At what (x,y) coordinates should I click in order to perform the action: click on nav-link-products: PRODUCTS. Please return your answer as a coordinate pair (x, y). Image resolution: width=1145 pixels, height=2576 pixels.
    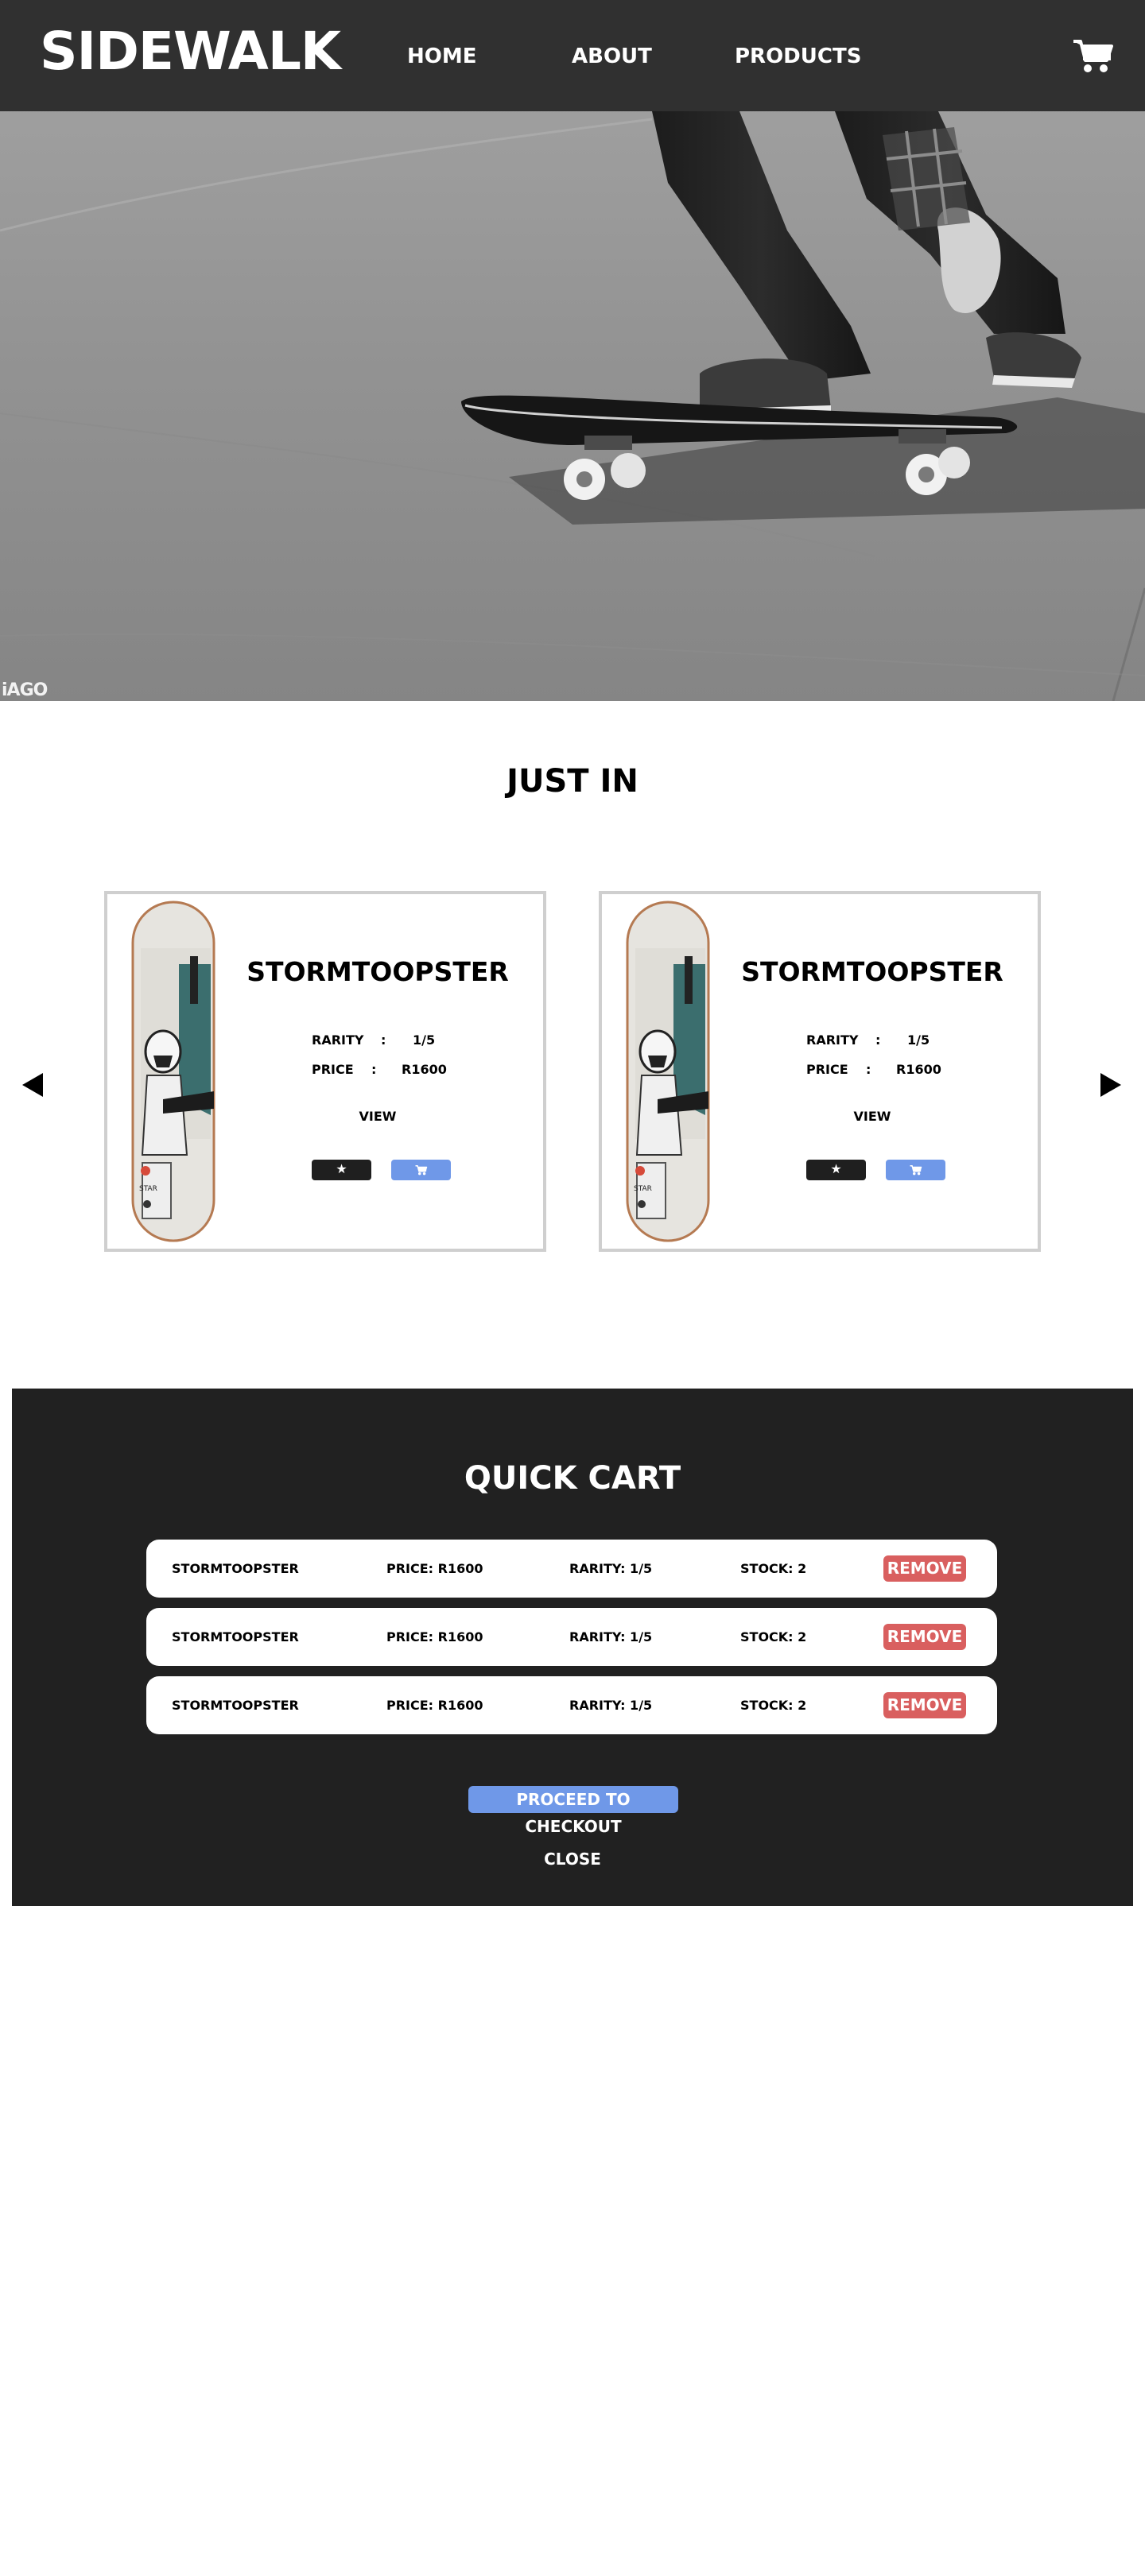
    Looking at the image, I should click on (798, 56).